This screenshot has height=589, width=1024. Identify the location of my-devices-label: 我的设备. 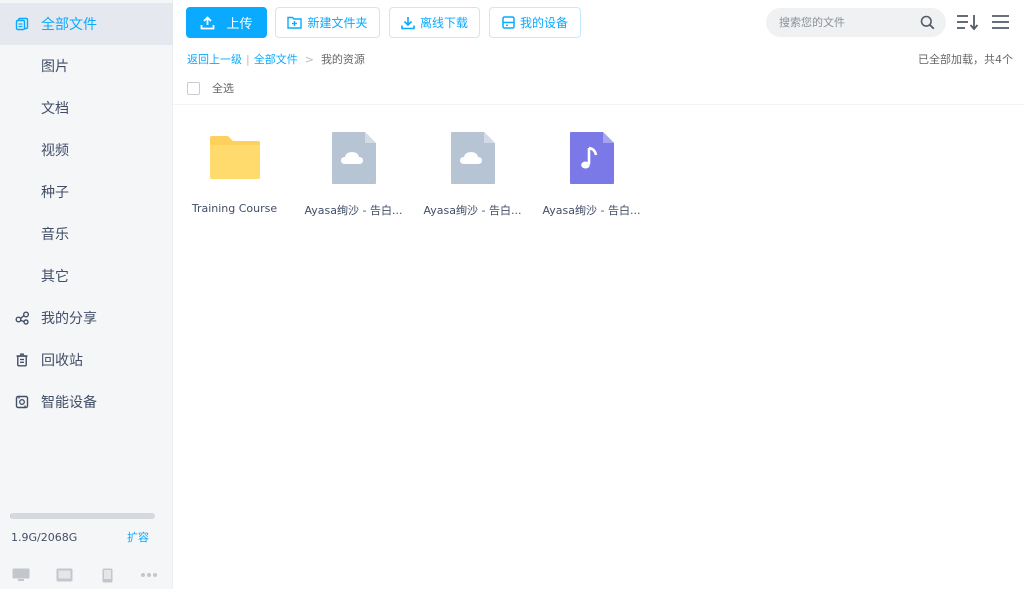
(543, 23).